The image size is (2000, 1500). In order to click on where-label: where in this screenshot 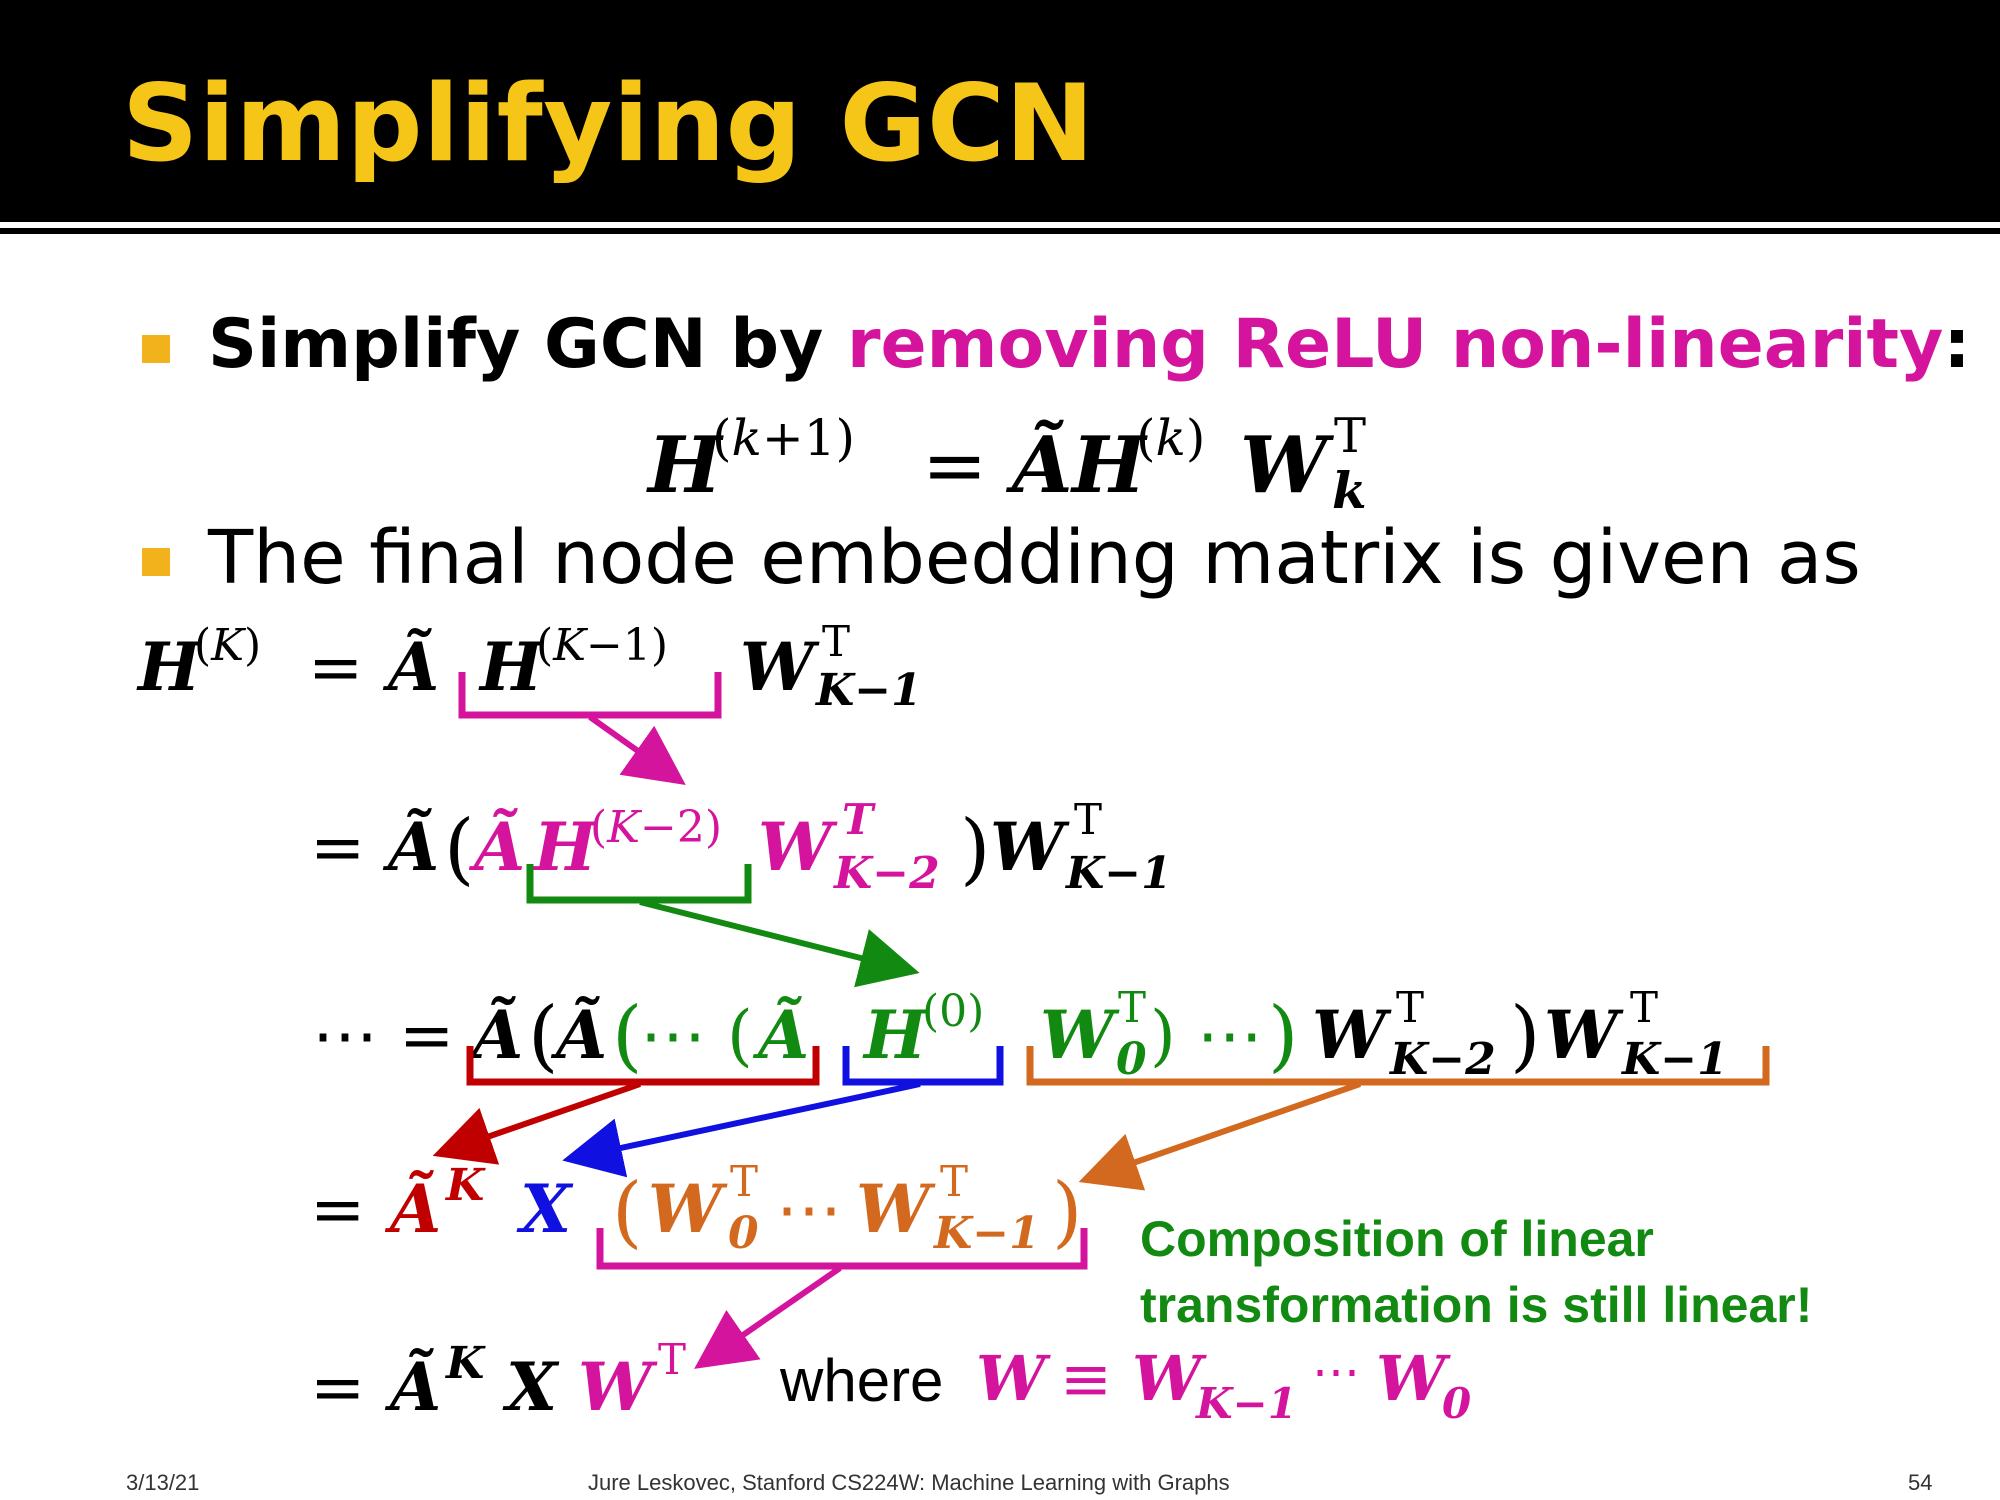, I will do `click(862, 1380)`.